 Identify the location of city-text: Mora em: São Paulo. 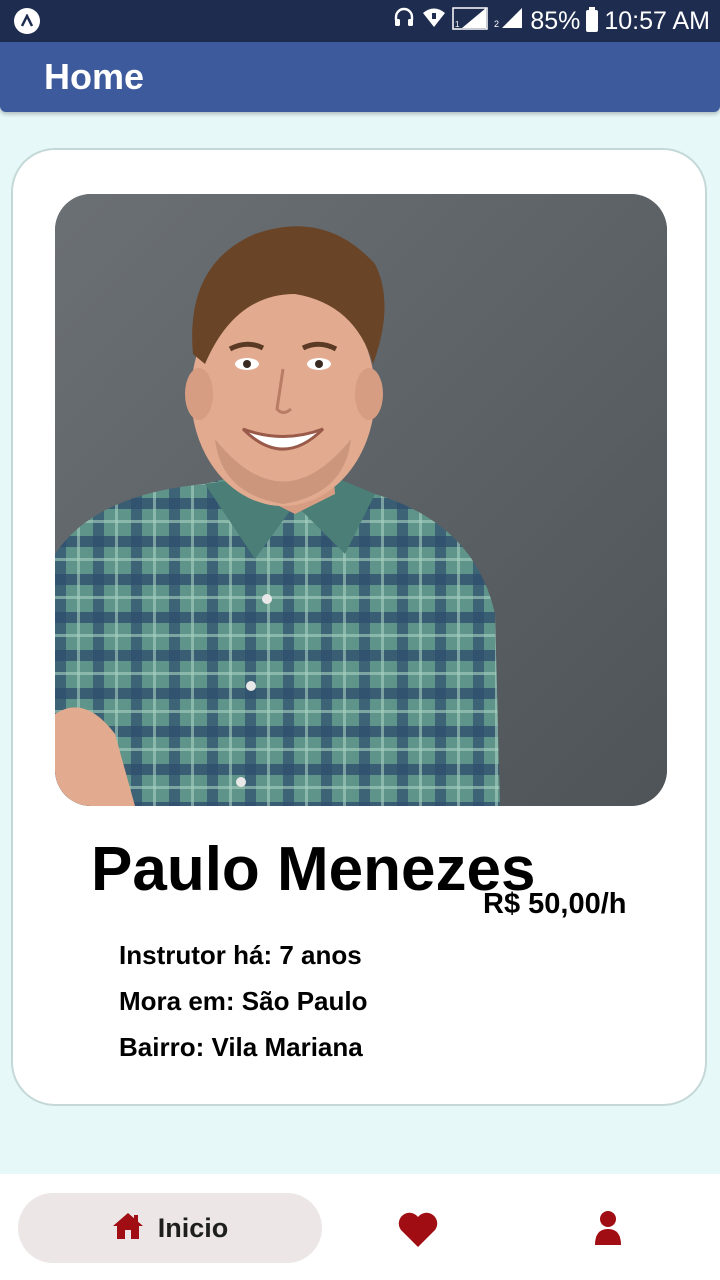
(243, 1001).